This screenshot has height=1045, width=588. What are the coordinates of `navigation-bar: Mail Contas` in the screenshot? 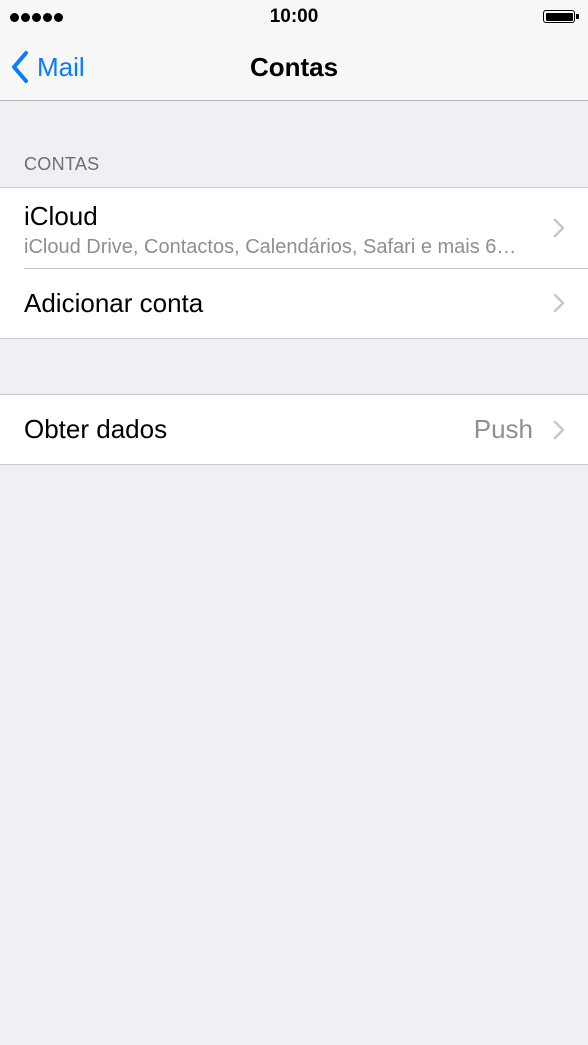 It's located at (294, 68).